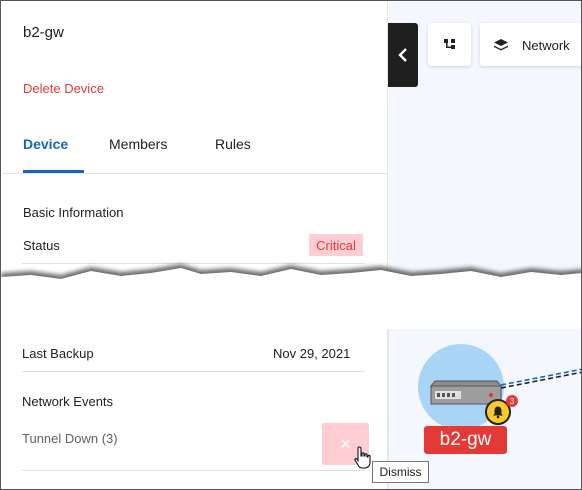 The width and height of the screenshot is (582, 490). Describe the element at coordinates (58, 353) in the screenshot. I see `last-backup-label: Last Backup` at that location.